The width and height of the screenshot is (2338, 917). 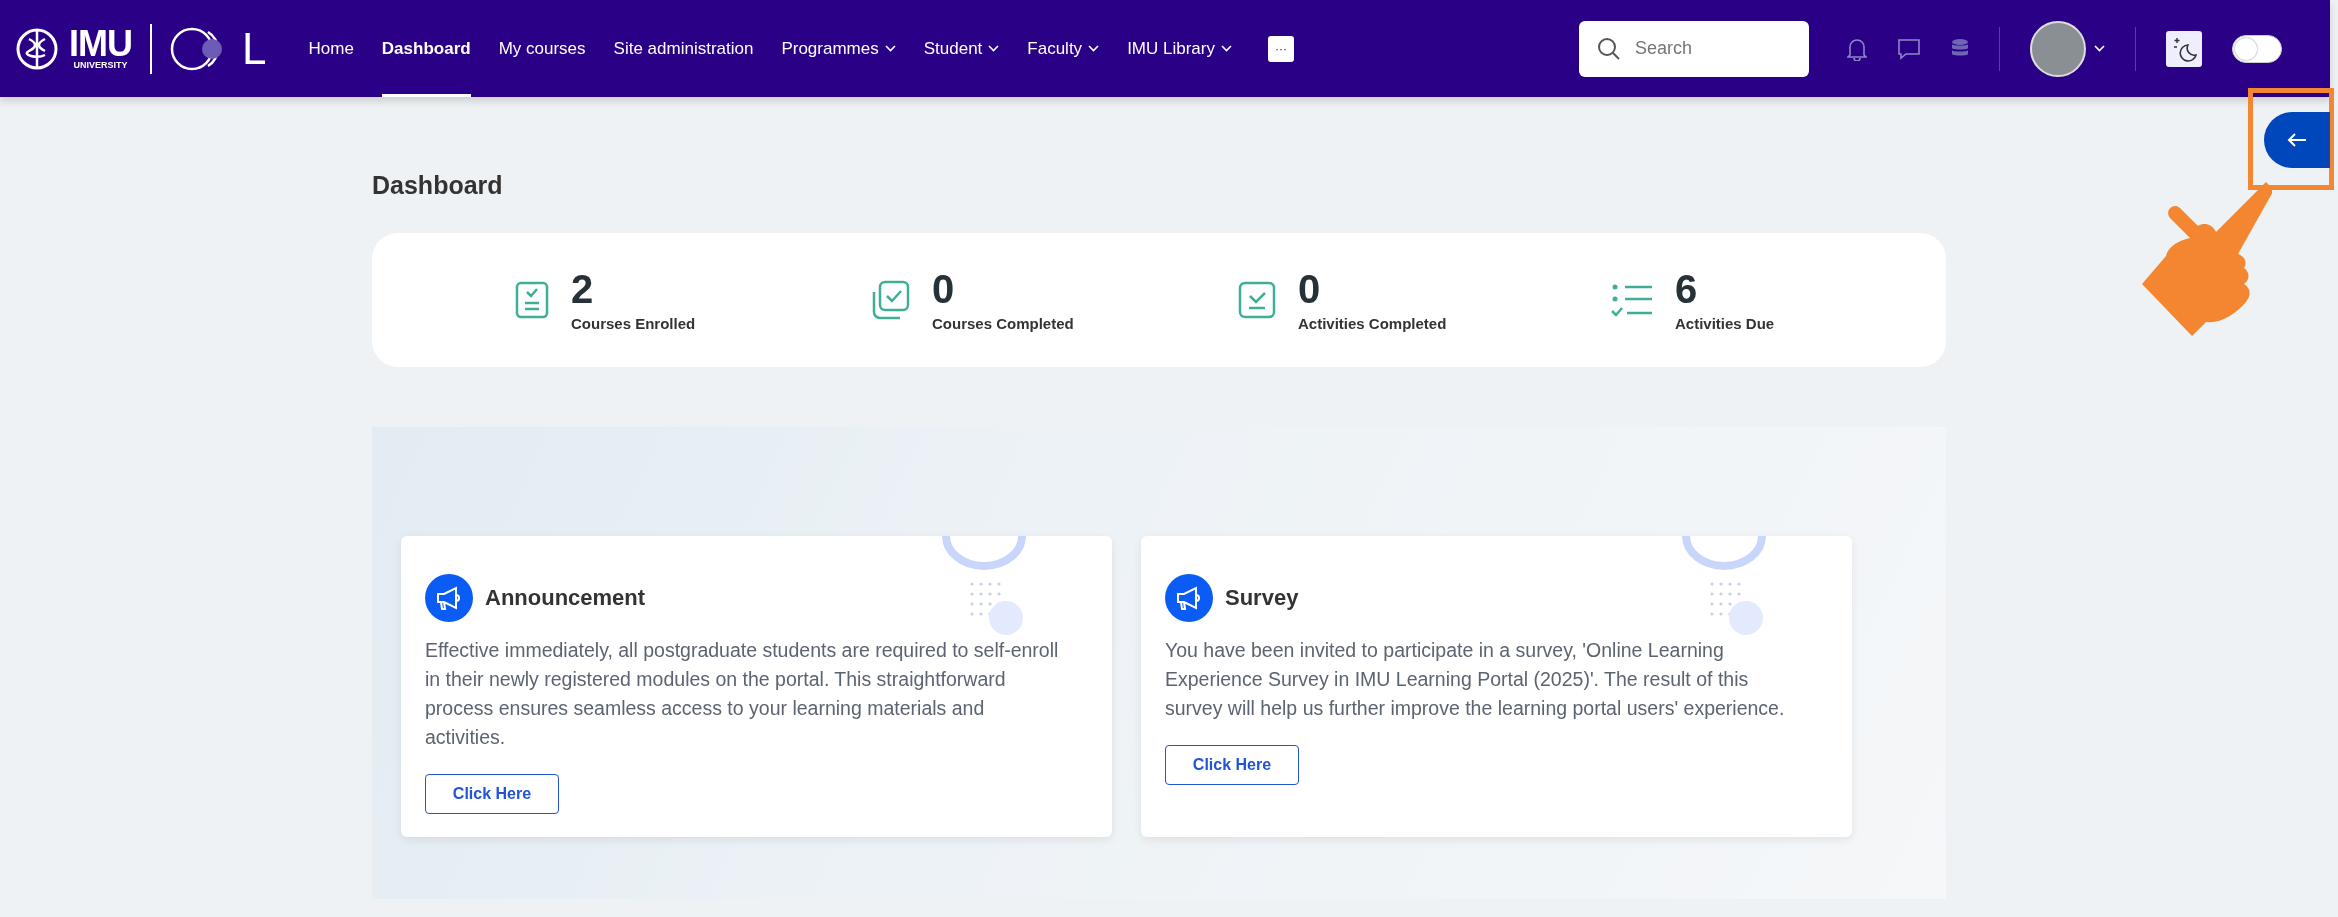 What do you see at coordinates (961, 48) in the screenshot?
I see `nav-dropdown: Student` at bounding box center [961, 48].